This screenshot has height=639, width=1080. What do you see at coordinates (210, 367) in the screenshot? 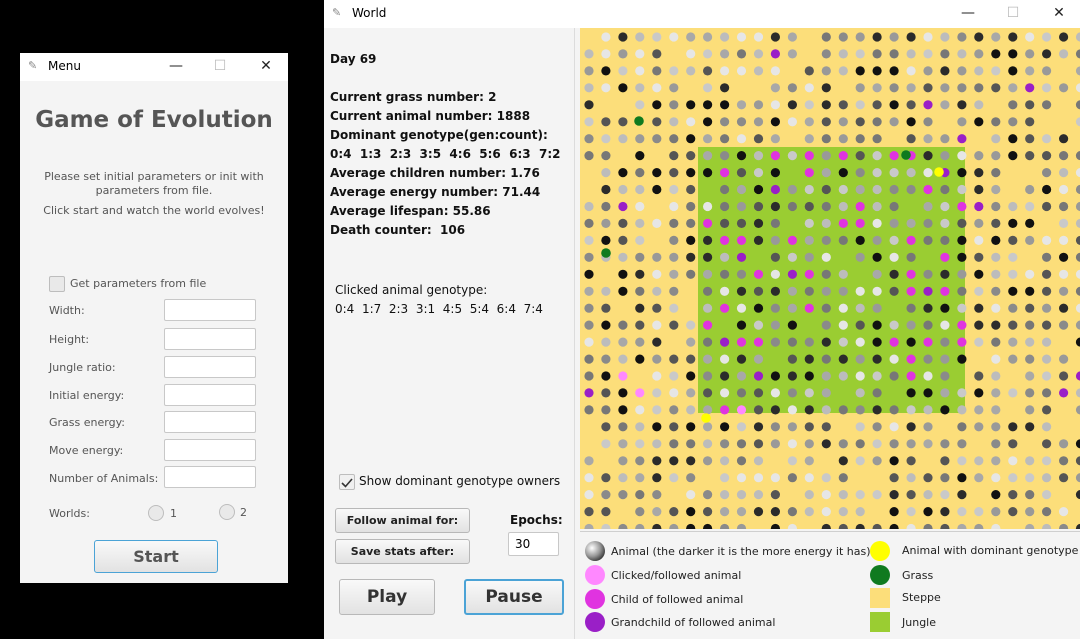
I see `jungle-ratio-input` at bounding box center [210, 367].